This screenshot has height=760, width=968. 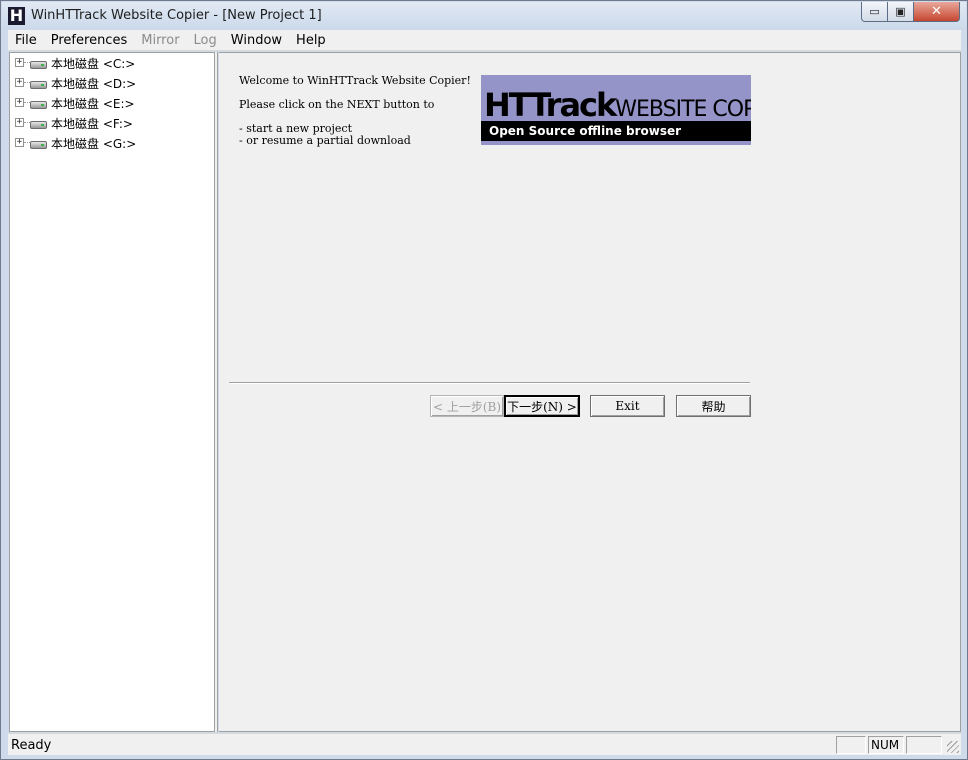 What do you see at coordinates (205, 40) in the screenshot?
I see `menu-log: Log` at bounding box center [205, 40].